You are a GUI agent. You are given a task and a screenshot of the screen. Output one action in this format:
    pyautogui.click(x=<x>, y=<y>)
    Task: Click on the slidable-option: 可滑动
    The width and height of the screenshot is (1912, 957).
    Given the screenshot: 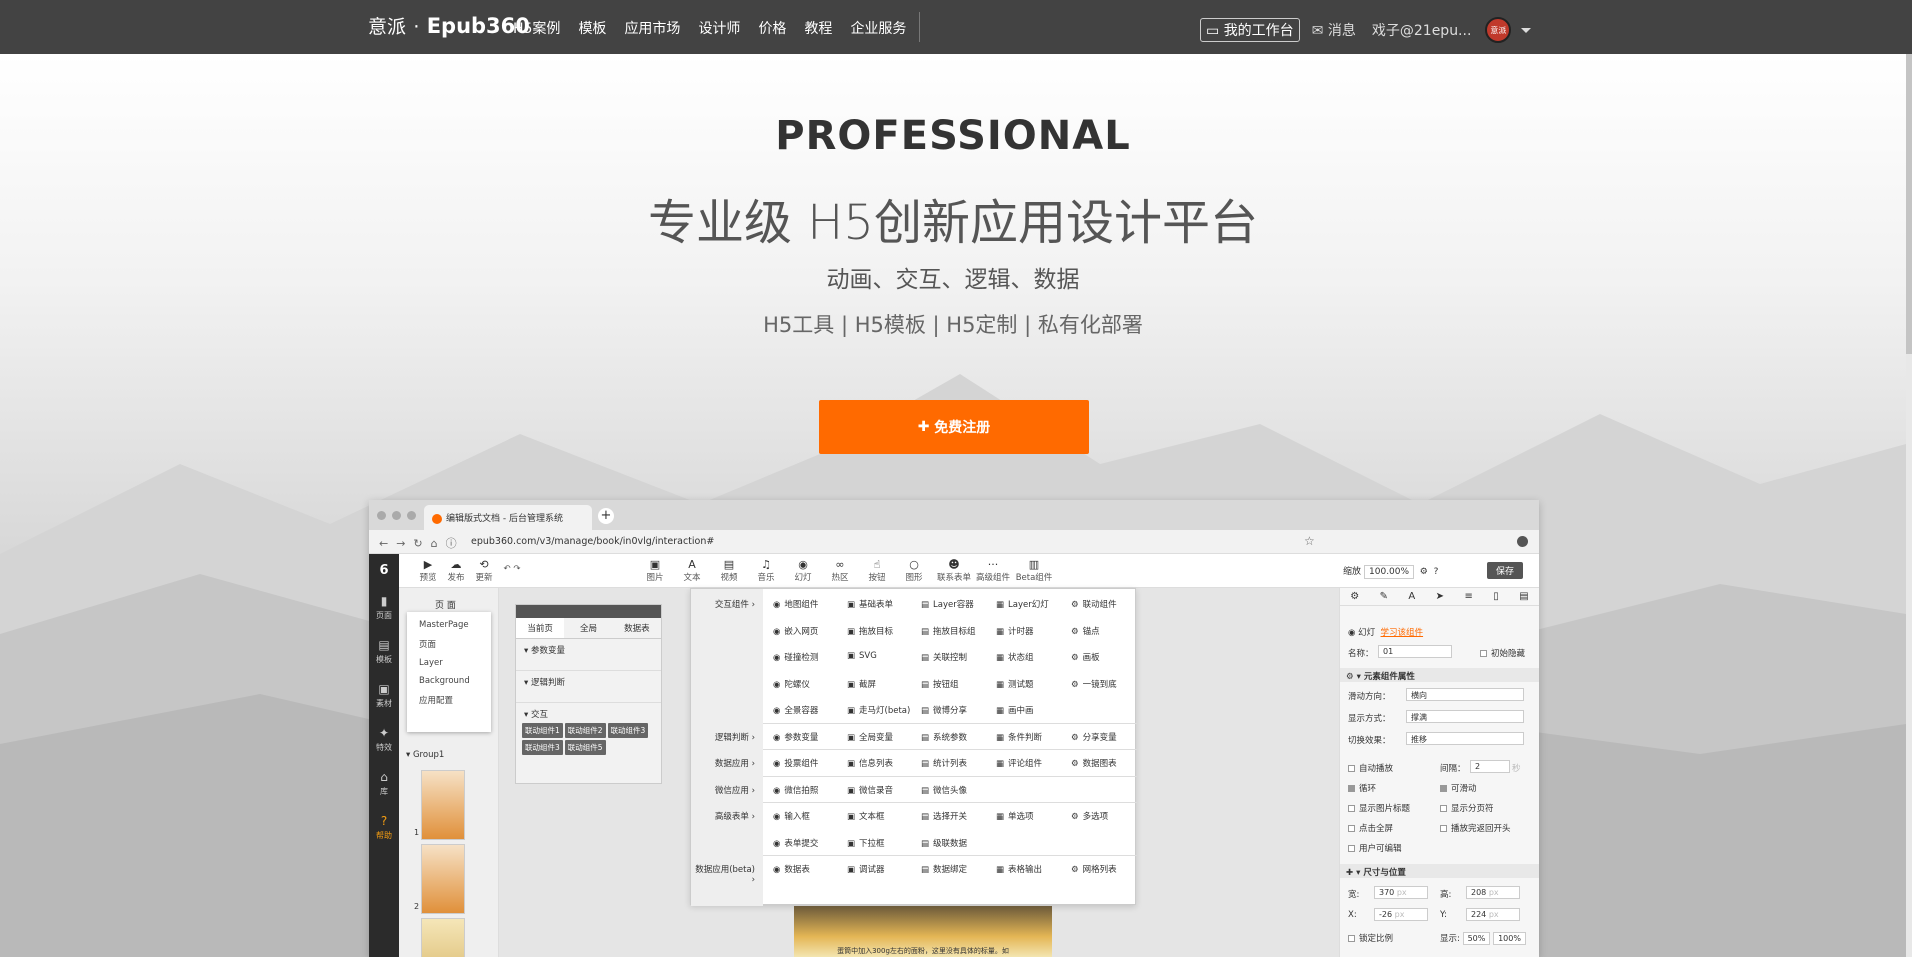 What is the action you would take?
    pyautogui.click(x=1458, y=788)
    